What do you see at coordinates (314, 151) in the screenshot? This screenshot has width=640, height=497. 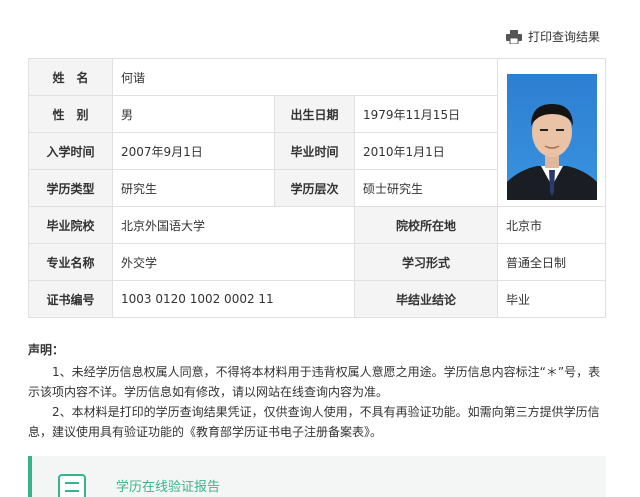 I see `grad-date-label: 毕业时间` at bounding box center [314, 151].